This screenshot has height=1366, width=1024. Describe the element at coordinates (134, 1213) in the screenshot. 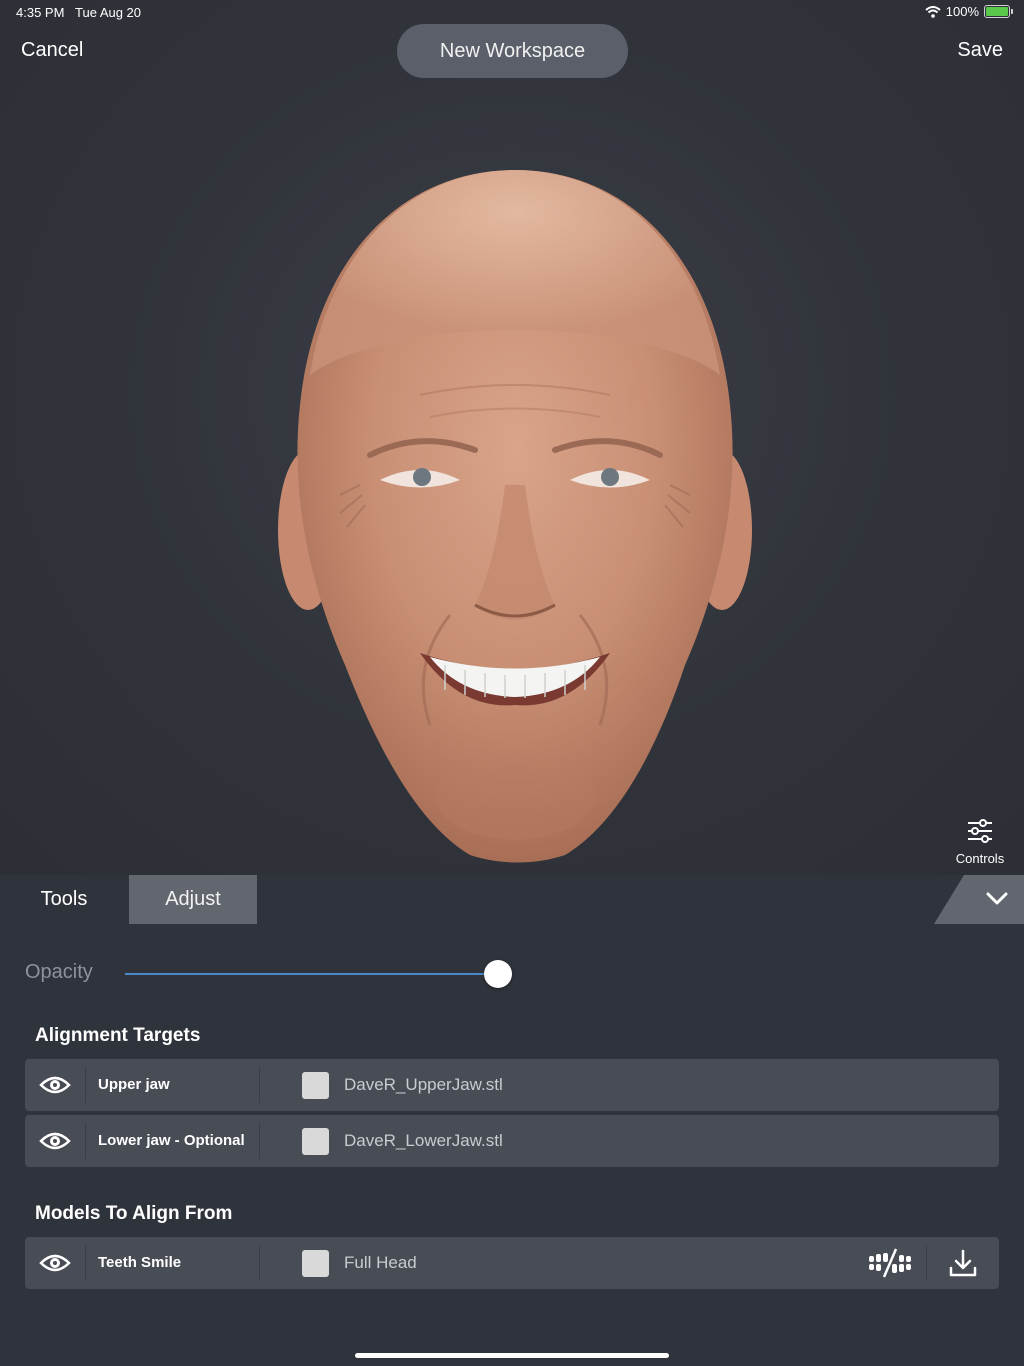

I see `models-to-align-title: Models To Align From` at that location.